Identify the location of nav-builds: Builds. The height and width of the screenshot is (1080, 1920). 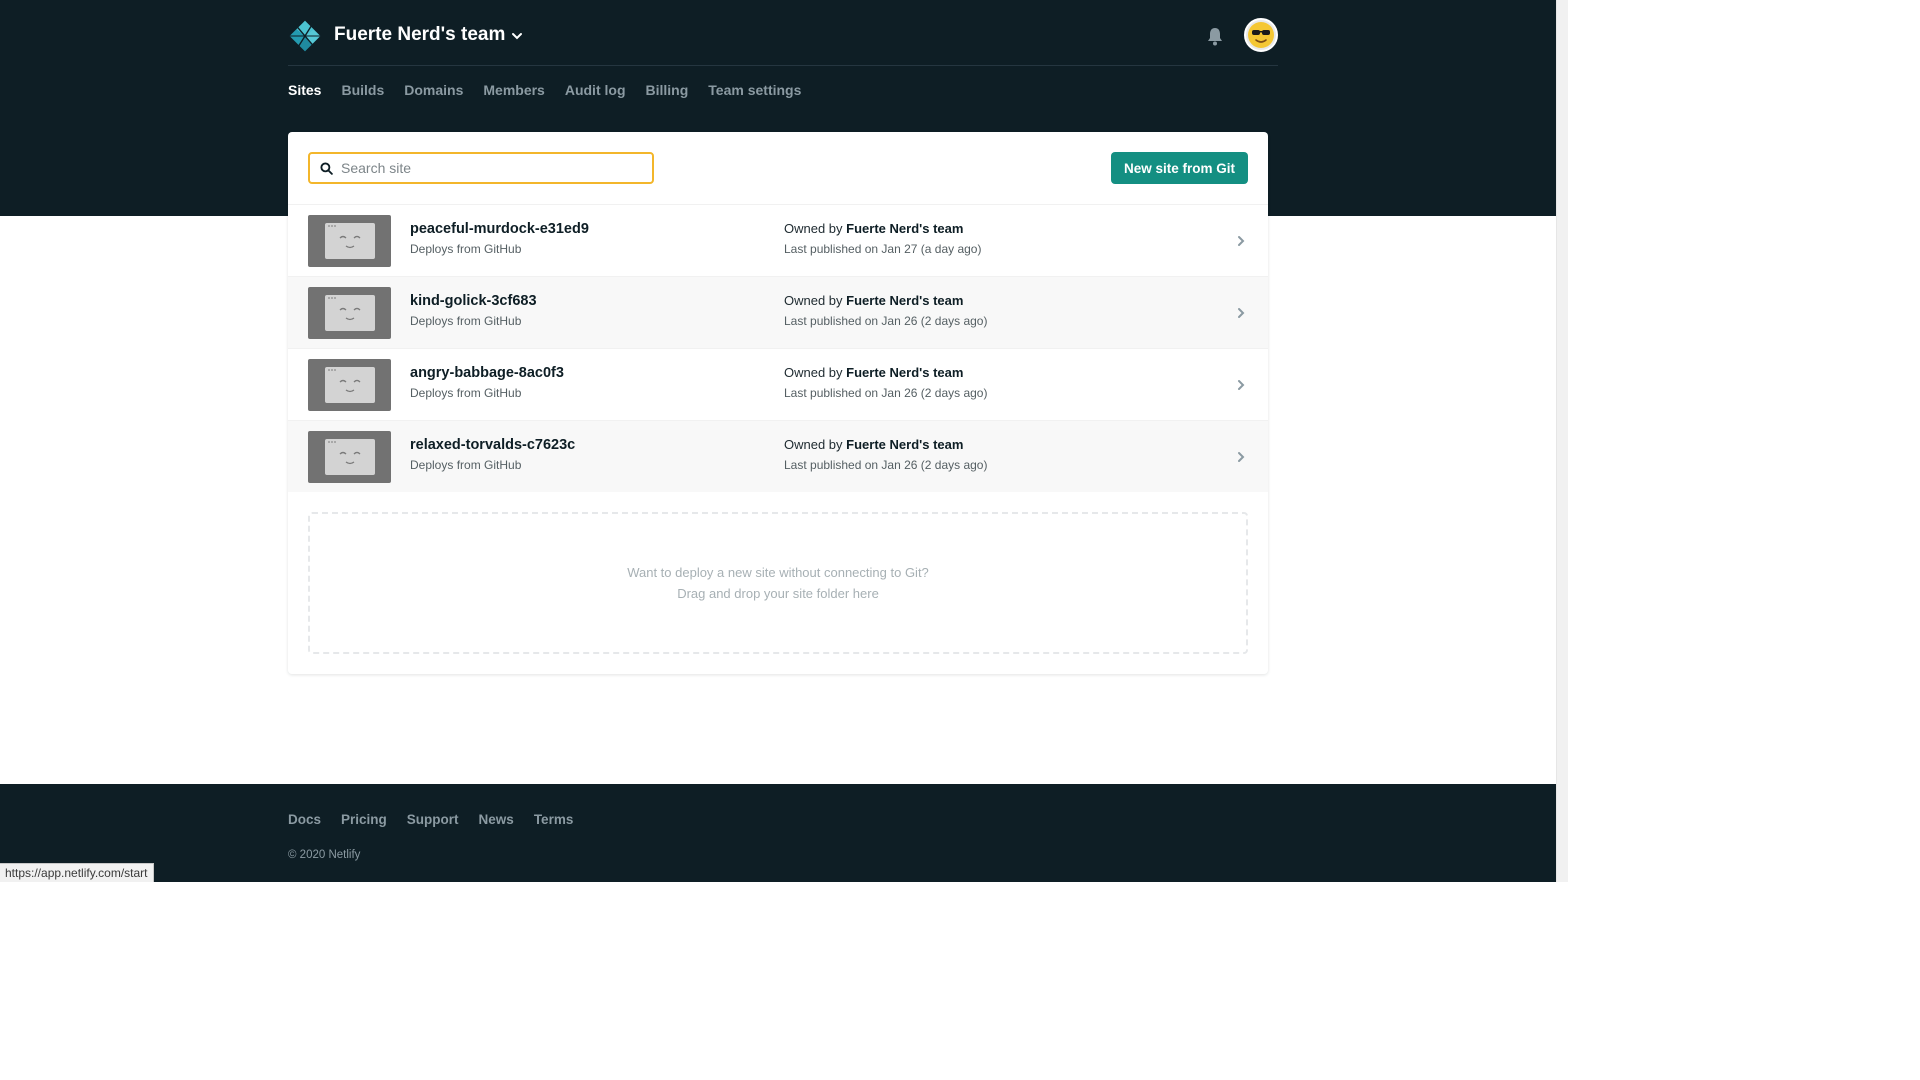
(362, 90).